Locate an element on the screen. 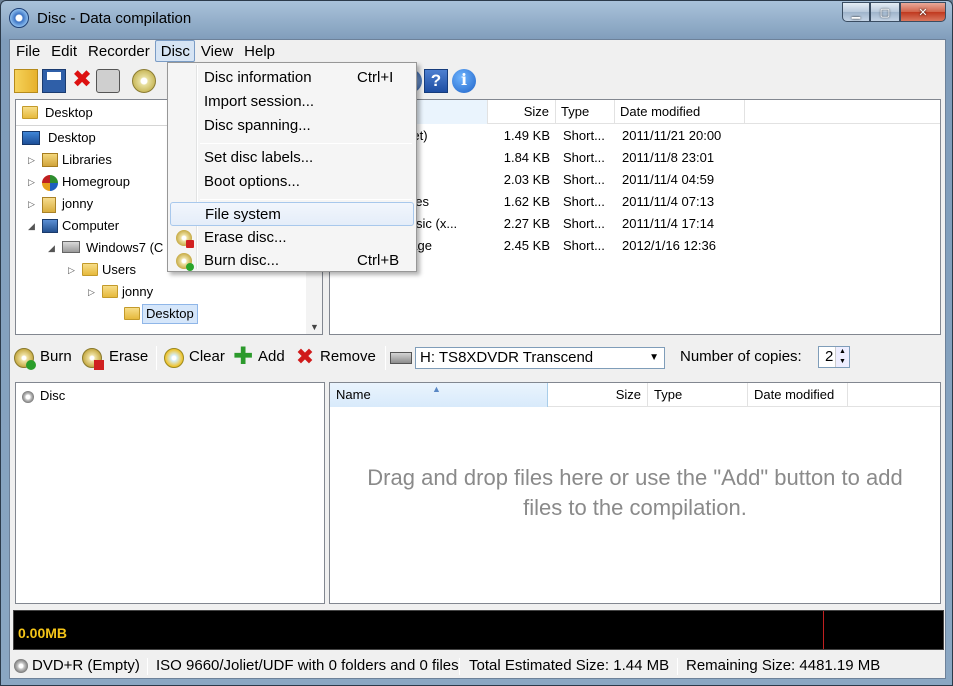  column-name: ▲ Name is located at coordinates (439, 395).